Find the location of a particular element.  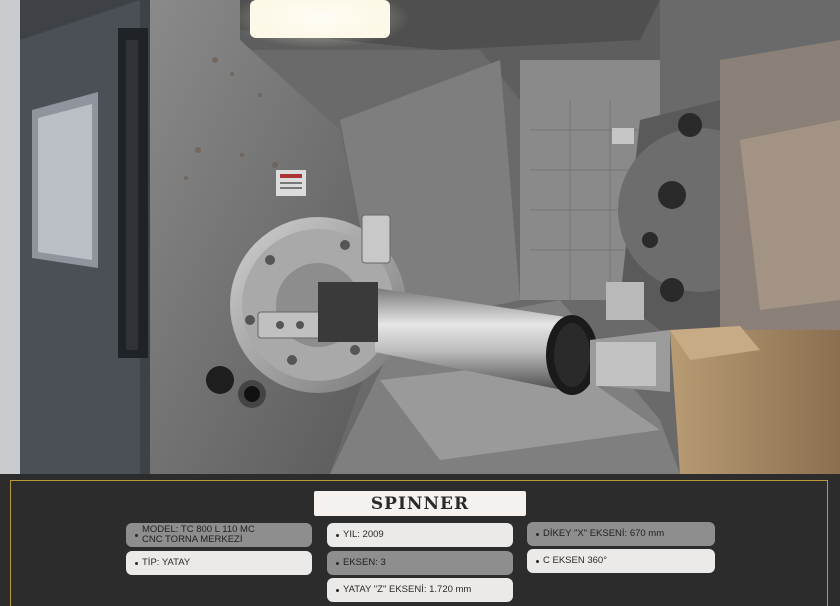

spec-eksen: EKSEN: 3 is located at coordinates (420, 563).